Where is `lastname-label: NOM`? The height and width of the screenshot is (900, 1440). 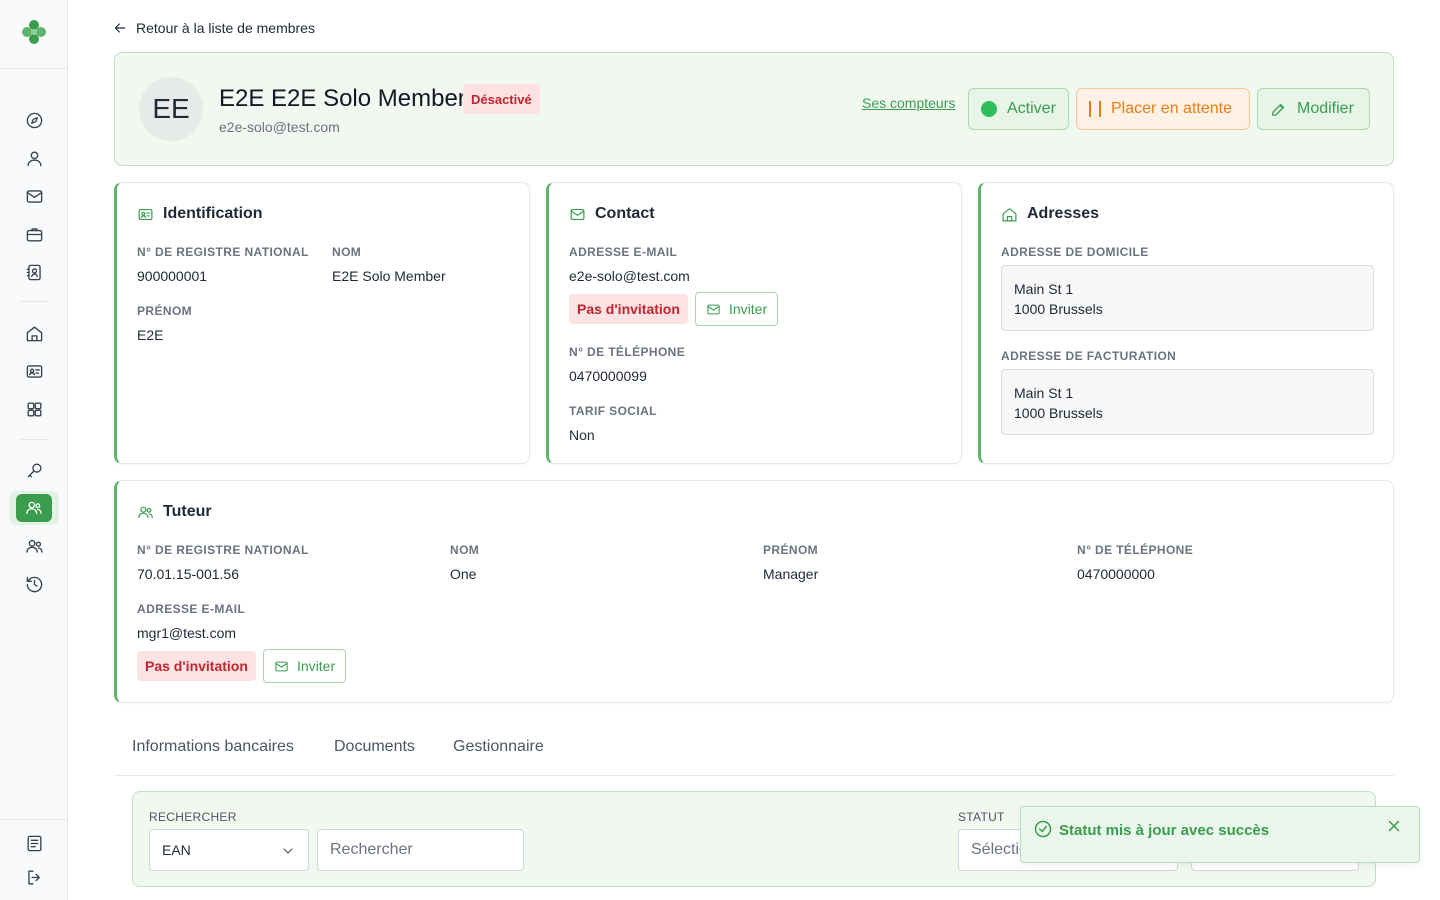
lastname-label: NOM is located at coordinates (347, 252).